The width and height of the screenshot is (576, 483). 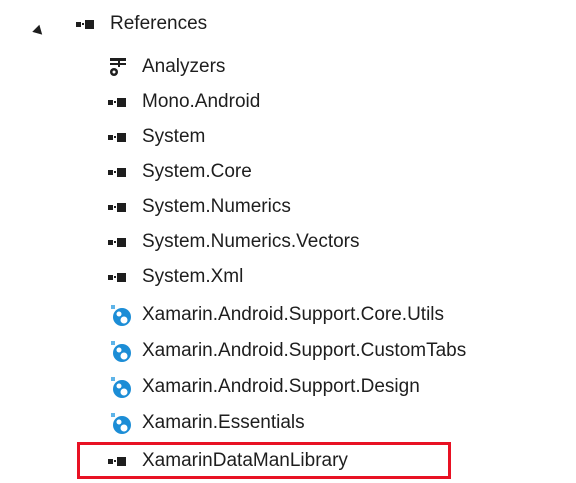 I want to click on tree-node-label: System, so click(x=174, y=136).